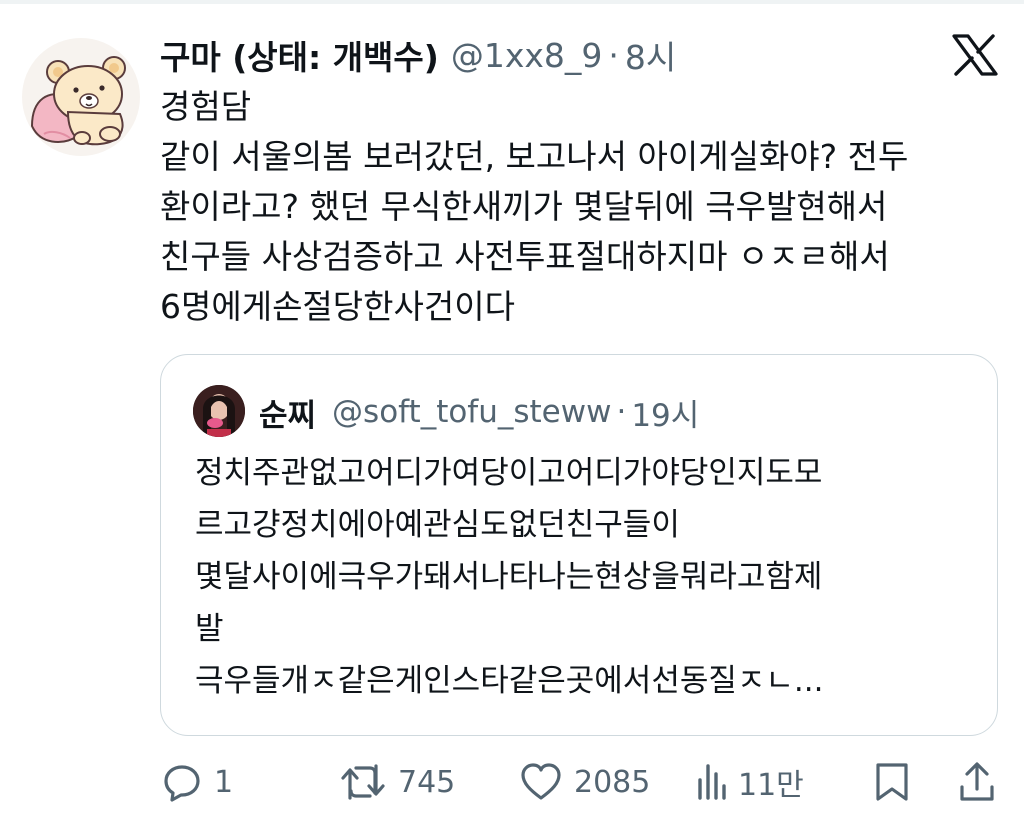 The height and width of the screenshot is (836, 1024). I want to click on quoted-tweet-header: 순찌 @soft_tofu_steww · 19시, so click(479, 412).